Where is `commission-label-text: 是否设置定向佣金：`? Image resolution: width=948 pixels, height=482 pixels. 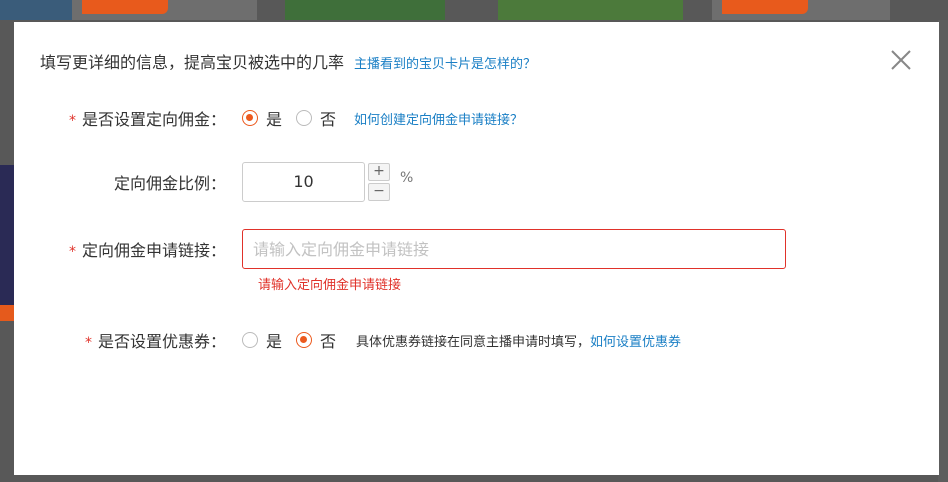 commission-label-text: 是否设置定向佣金： is located at coordinates (153, 119).